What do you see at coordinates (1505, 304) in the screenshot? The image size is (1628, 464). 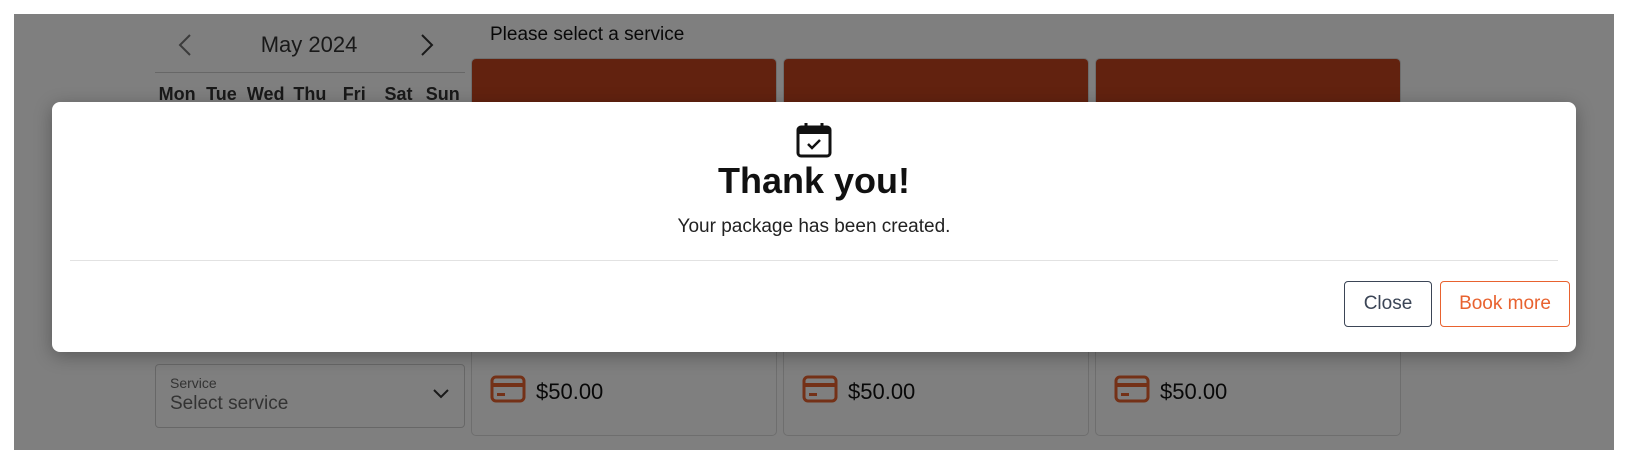 I see `book-more-button: Book more` at bounding box center [1505, 304].